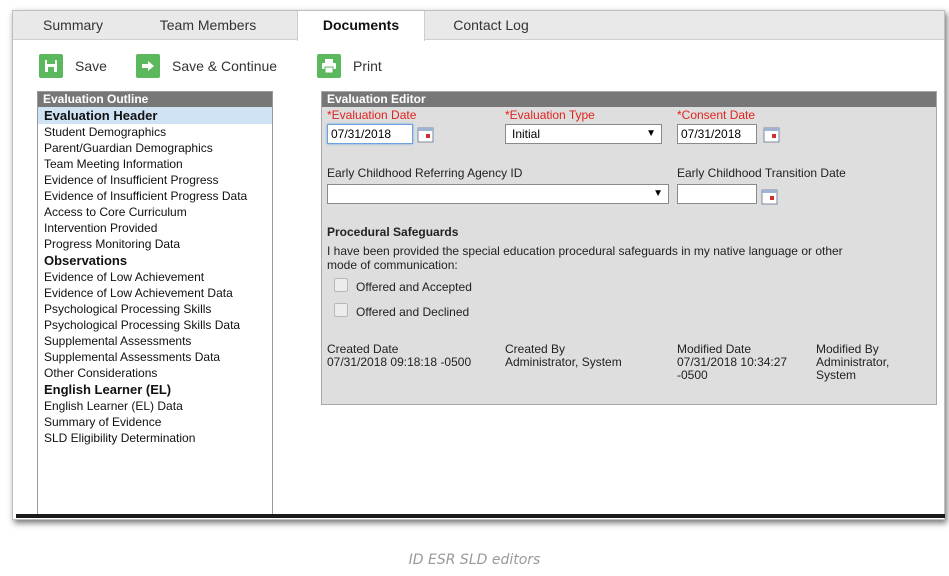 The image size is (949, 576). I want to click on outline-item-psychological-processing-skills: Psychological Processing Skills, so click(155, 309).